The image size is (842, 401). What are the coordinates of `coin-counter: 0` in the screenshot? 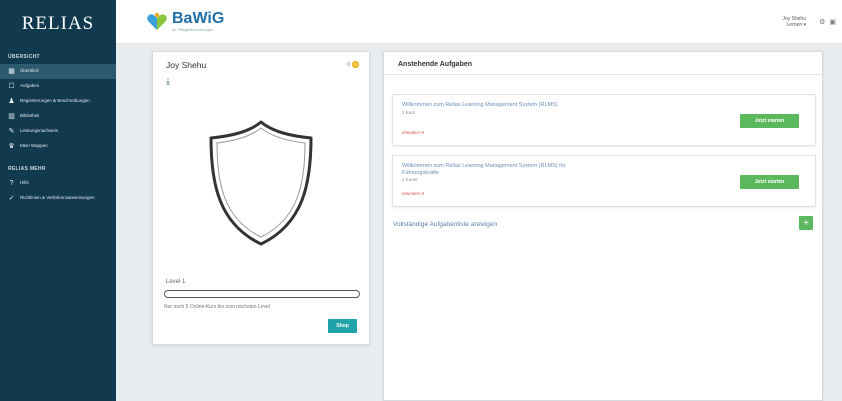 It's located at (353, 64).